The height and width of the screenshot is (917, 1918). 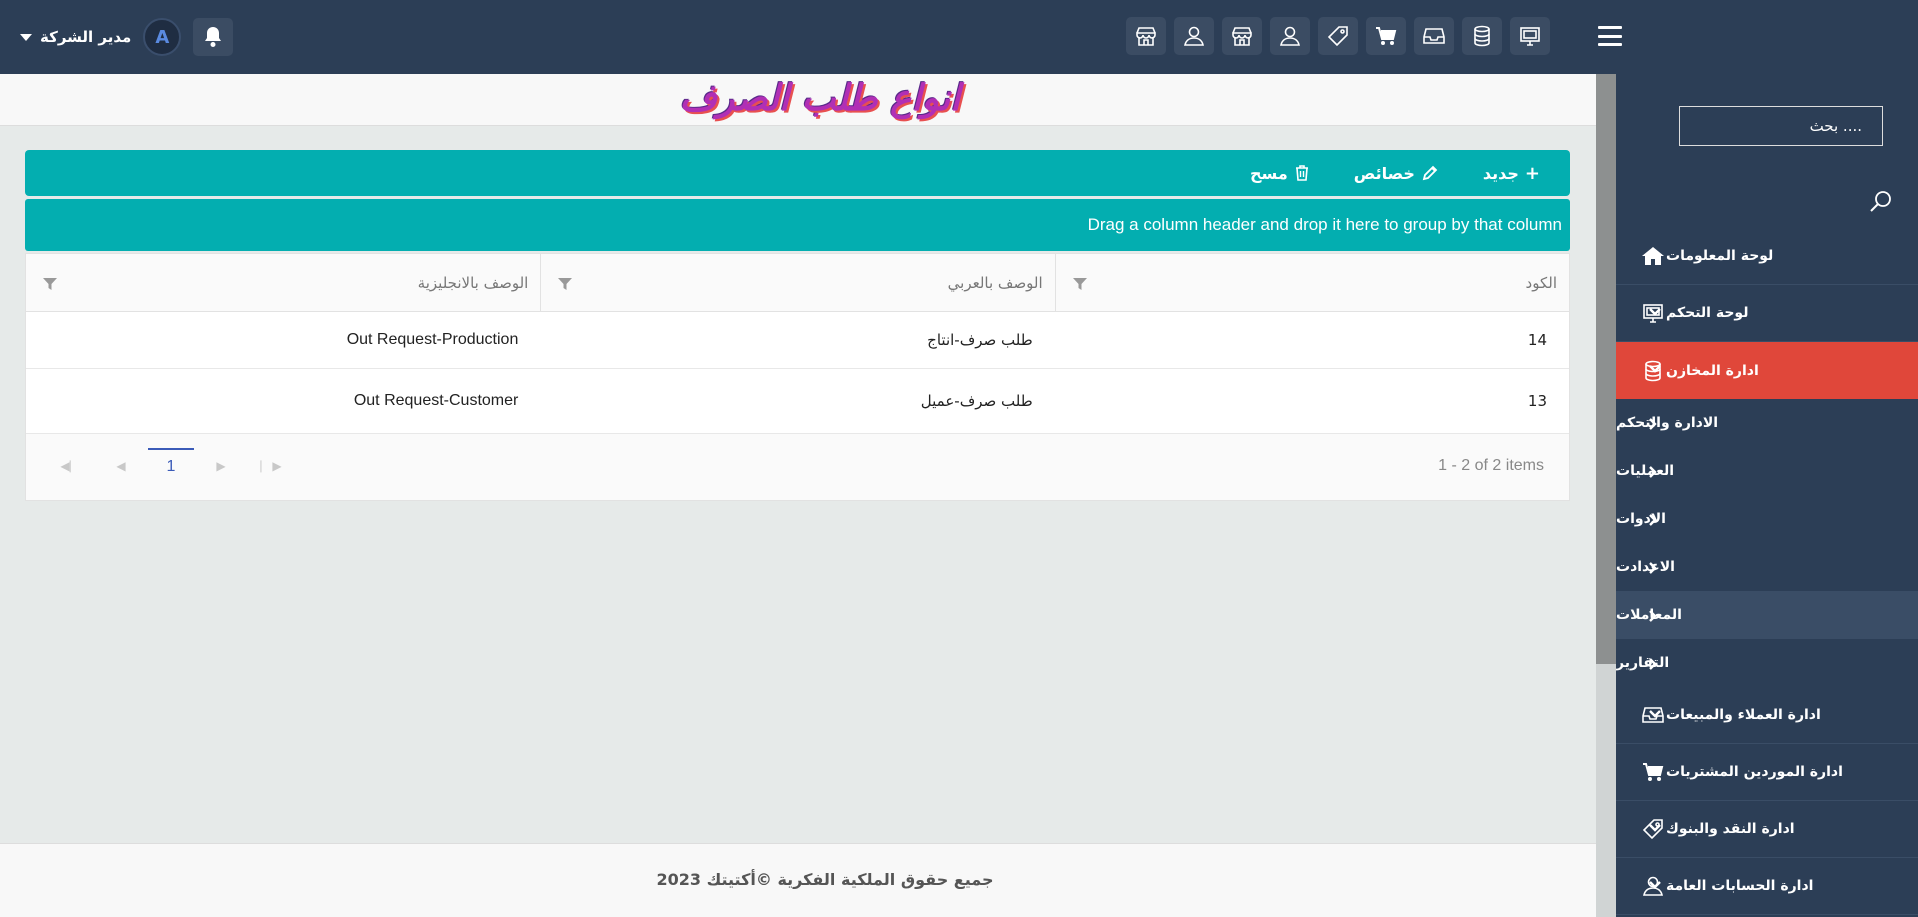 I want to click on home-icon, so click(x=1653, y=256).